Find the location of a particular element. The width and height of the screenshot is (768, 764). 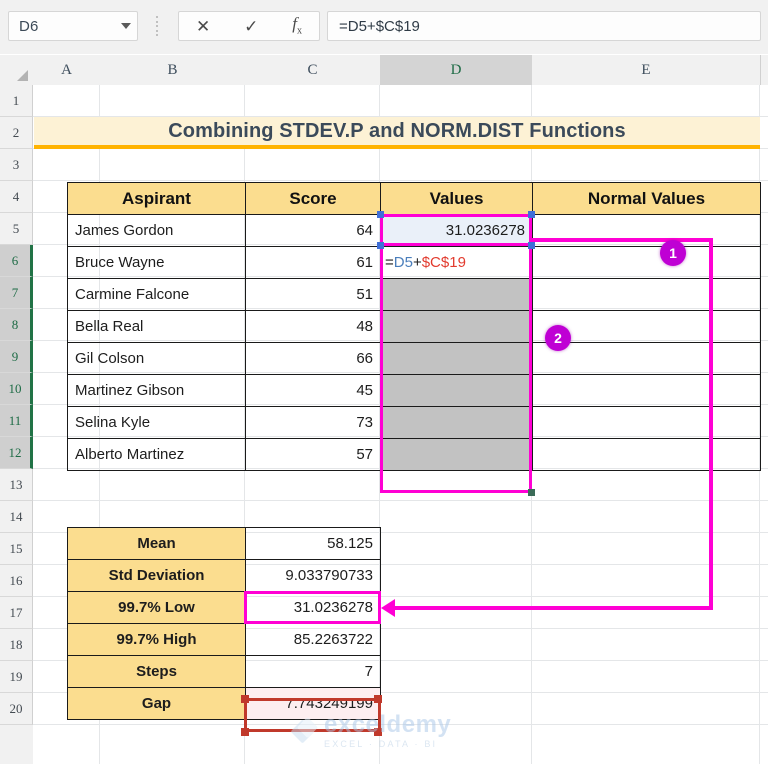

formula-prefix: = is located at coordinates (389, 262).